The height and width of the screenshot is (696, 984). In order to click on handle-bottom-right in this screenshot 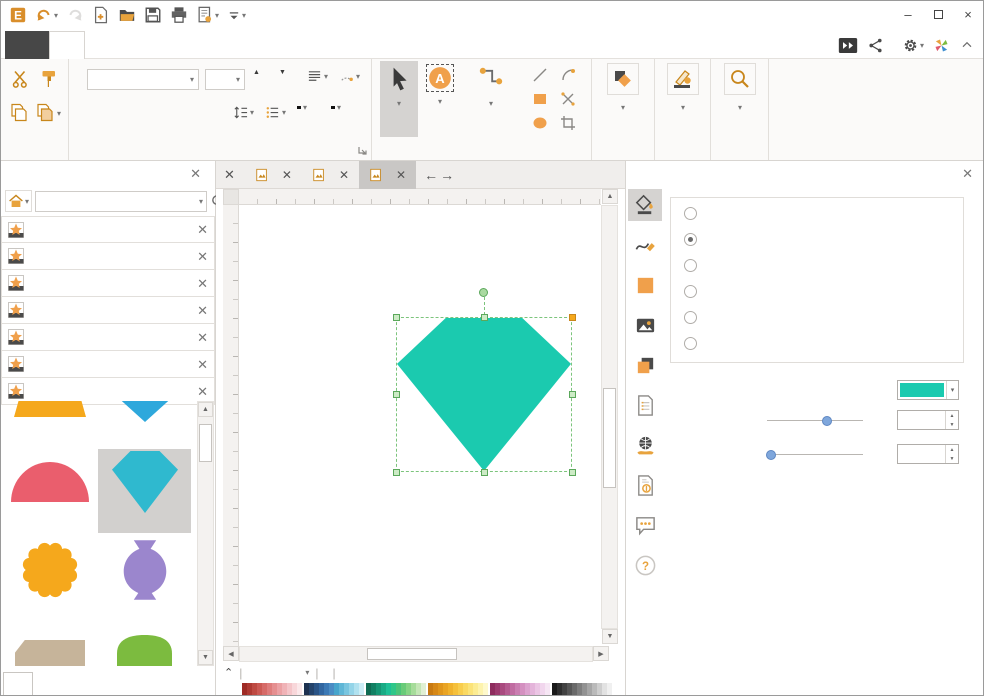, I will do `click(572, 472)`.